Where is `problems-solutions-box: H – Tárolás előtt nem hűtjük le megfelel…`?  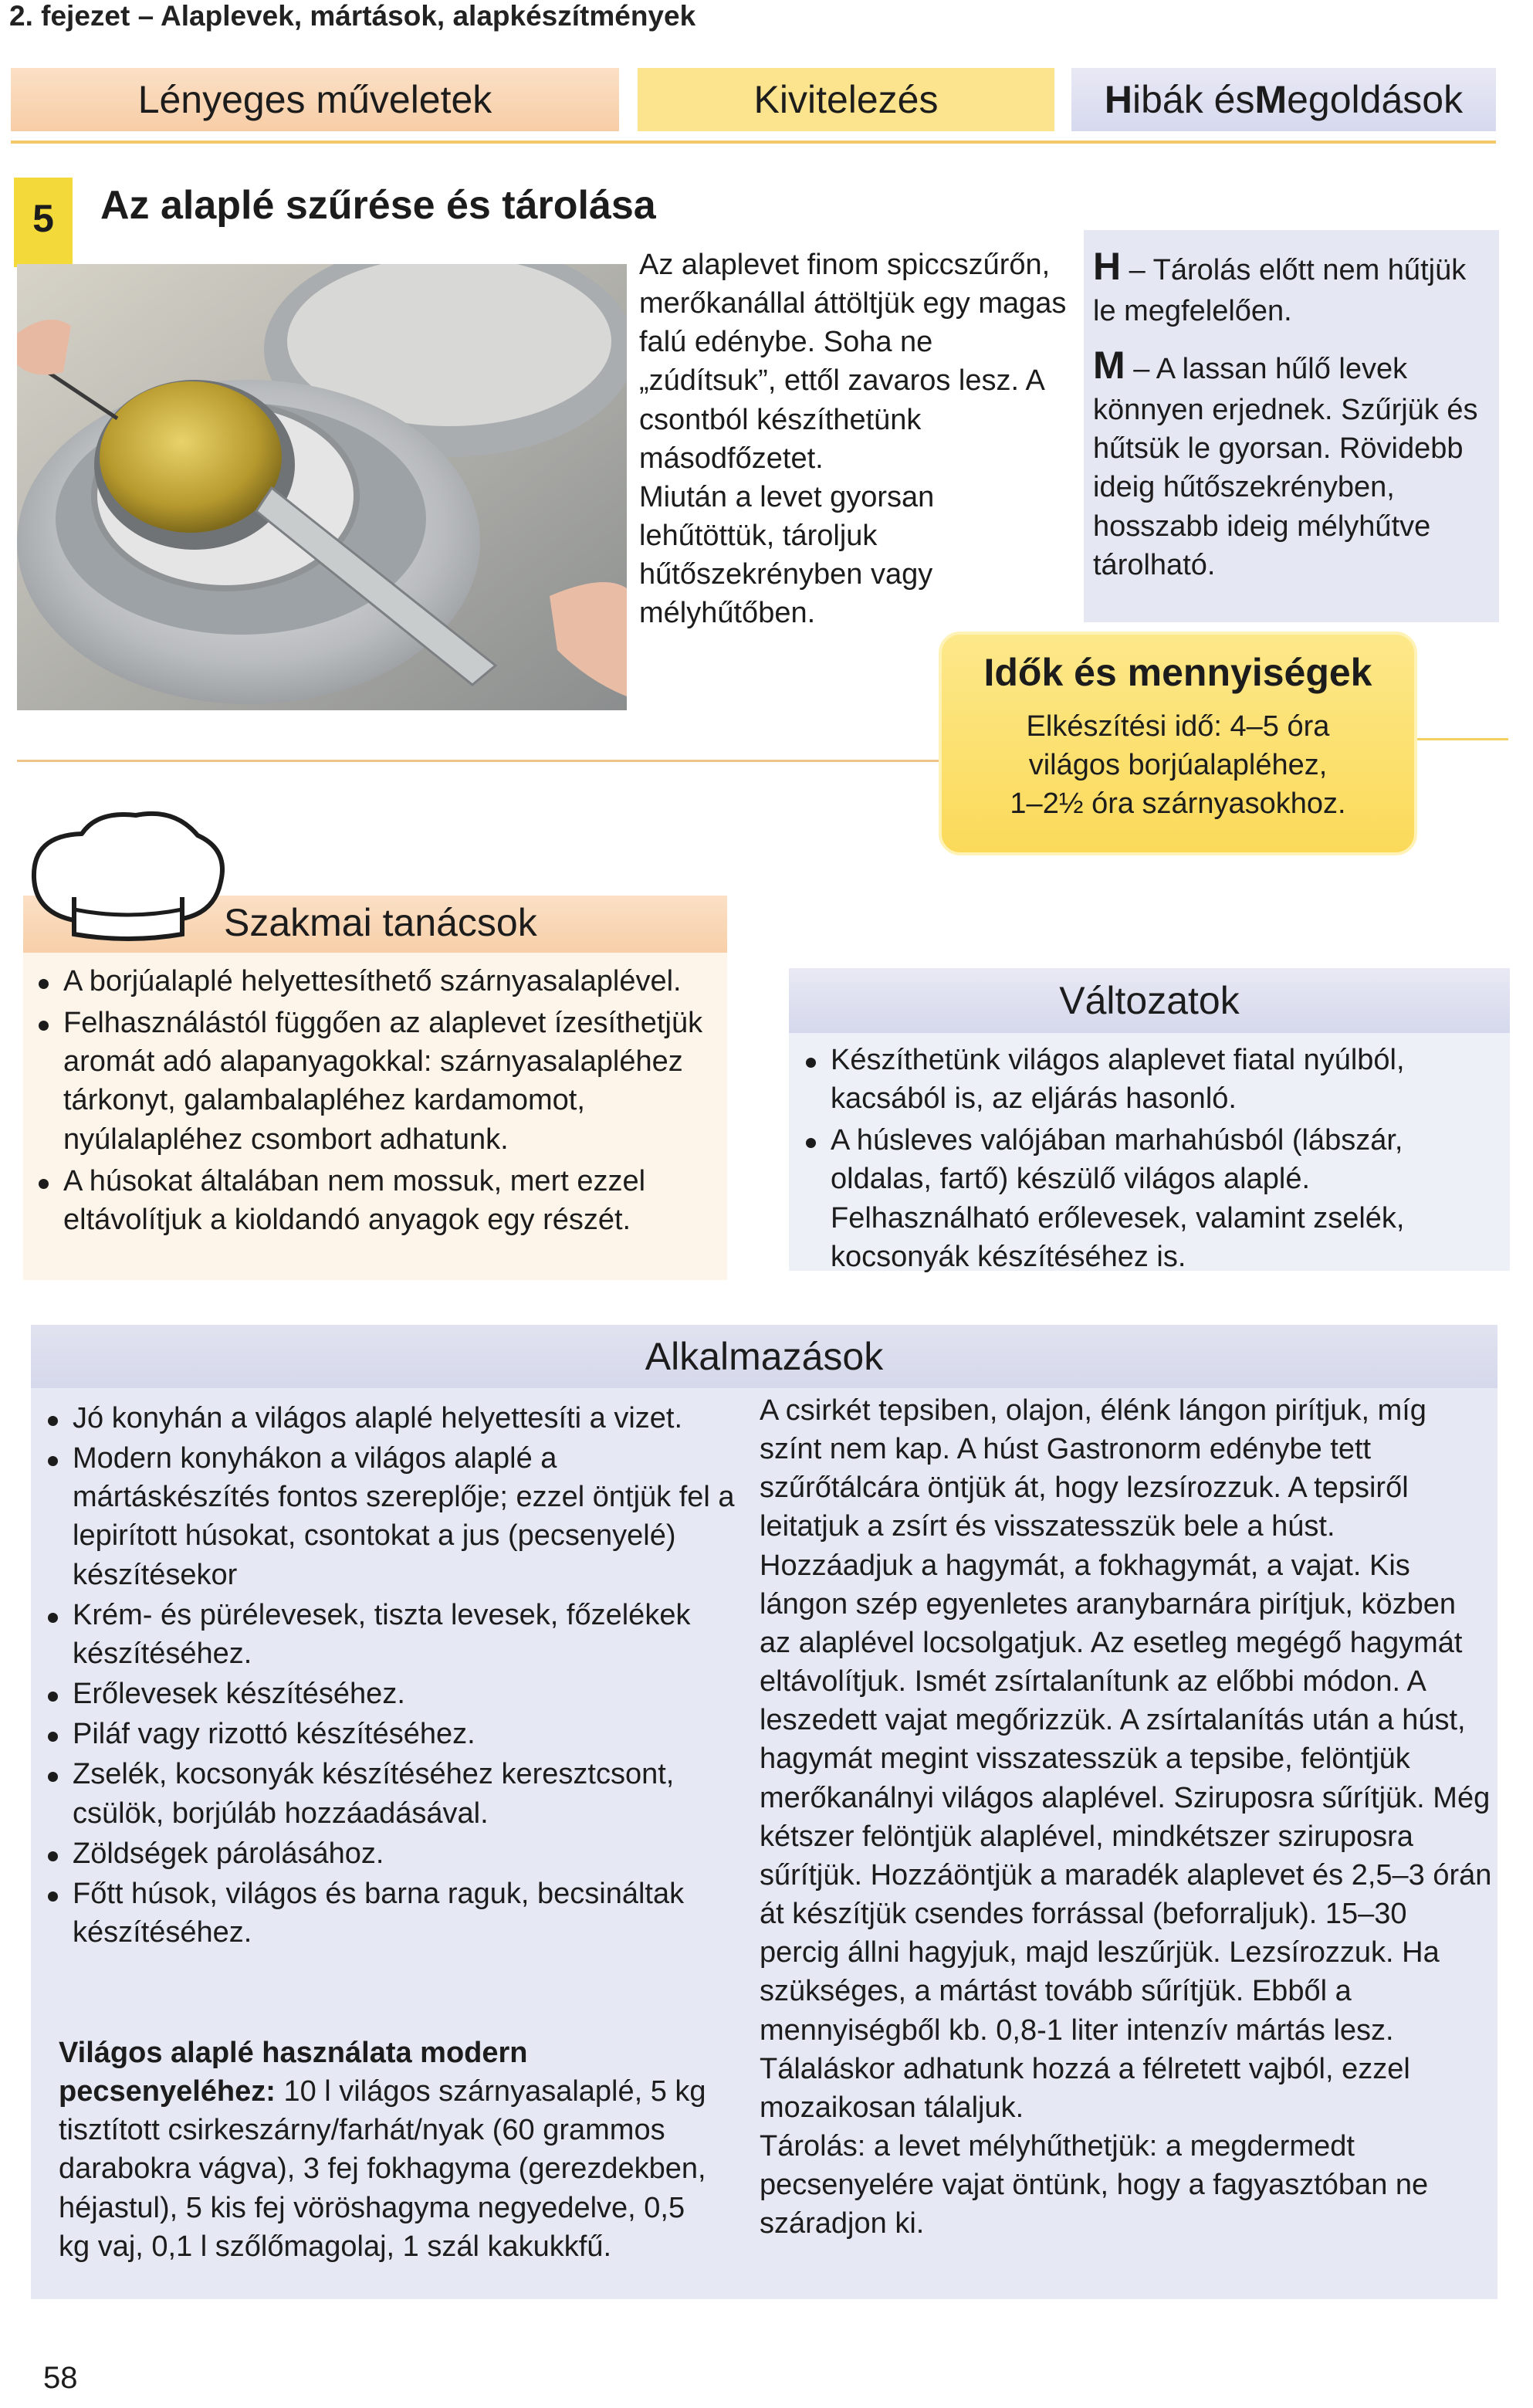
problems-solutions-box: H – Tárolás előtt nem hűtjük le megfelel… is located at coordinates (1291, 426).